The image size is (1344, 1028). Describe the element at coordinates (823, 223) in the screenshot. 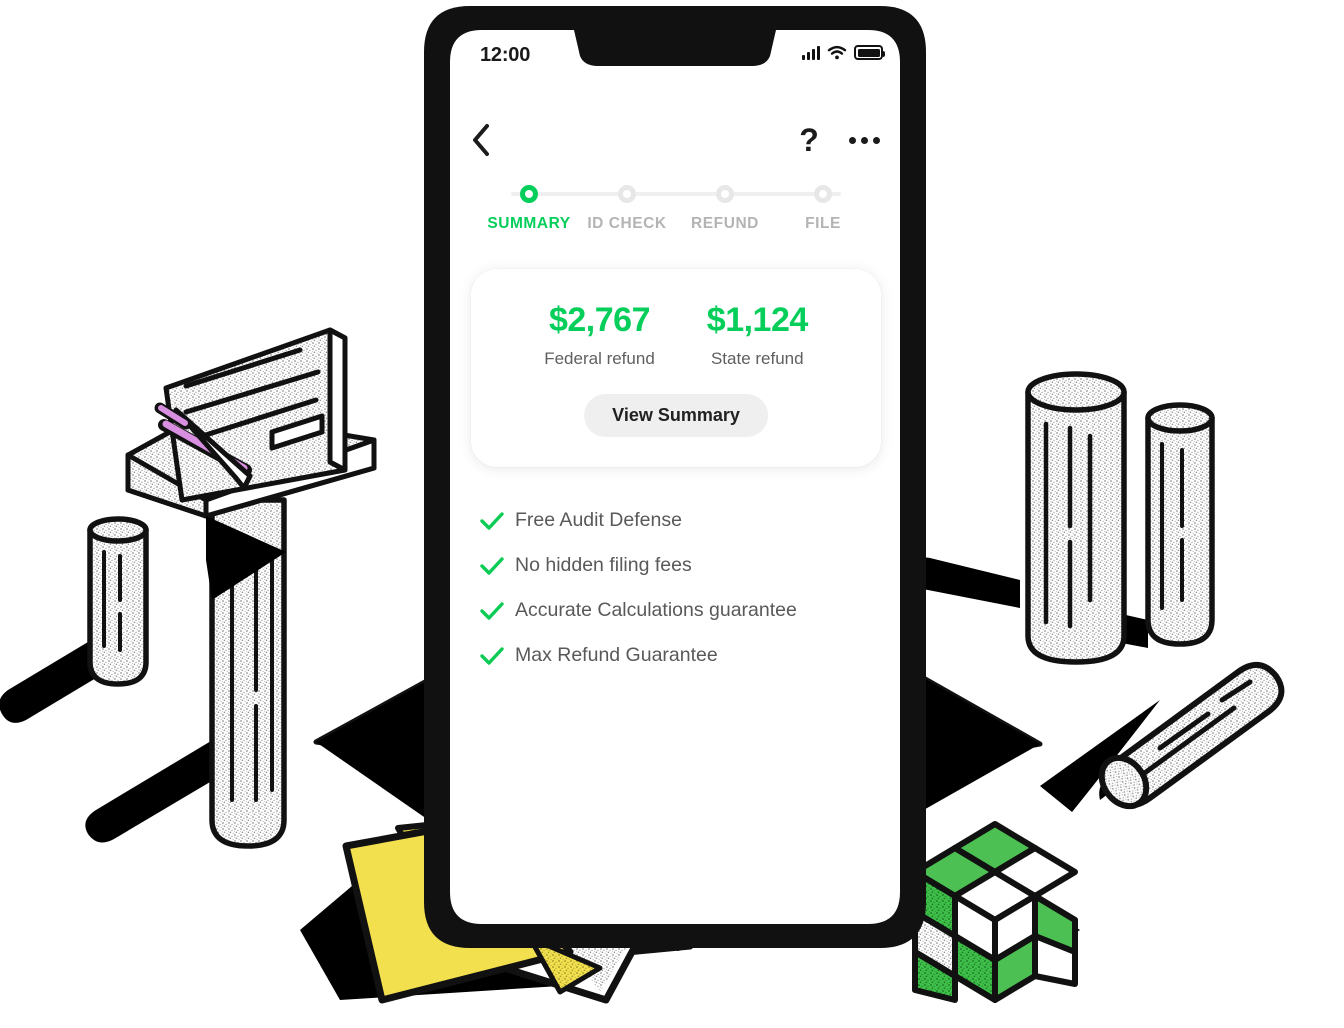

I see `step-label: FILE` at that location.